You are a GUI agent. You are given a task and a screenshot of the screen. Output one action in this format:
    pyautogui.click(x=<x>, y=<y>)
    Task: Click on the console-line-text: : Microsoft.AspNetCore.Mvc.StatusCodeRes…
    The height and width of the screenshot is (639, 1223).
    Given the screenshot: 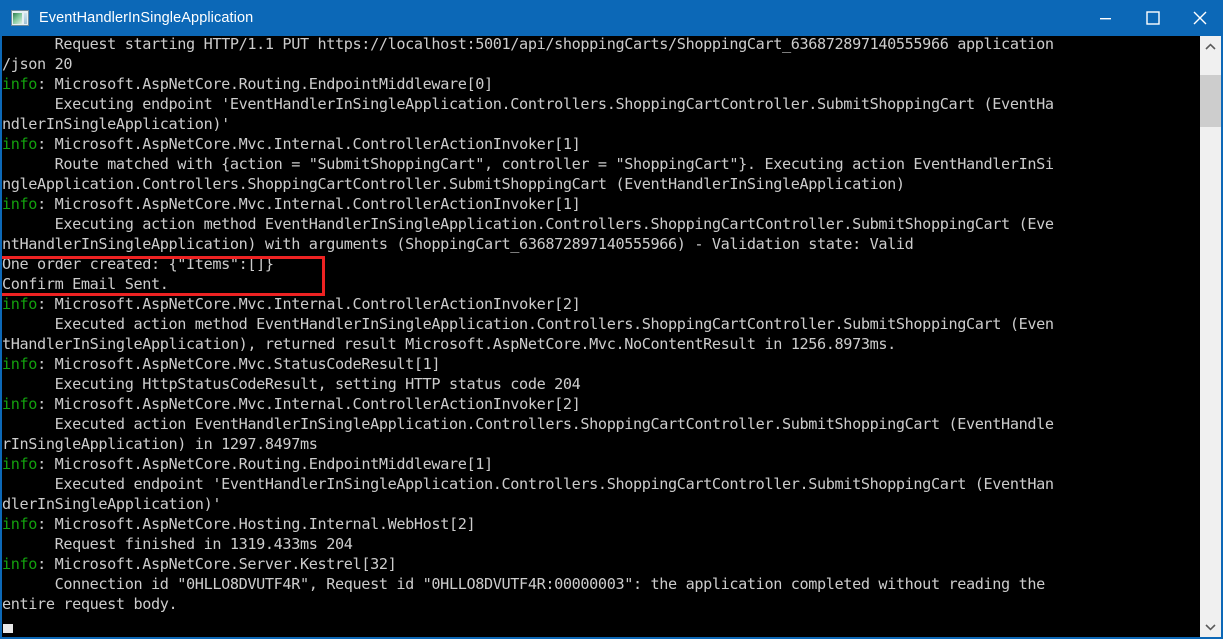 What is the action you would take?
    pyautogui.click(x=239, y=364)
    